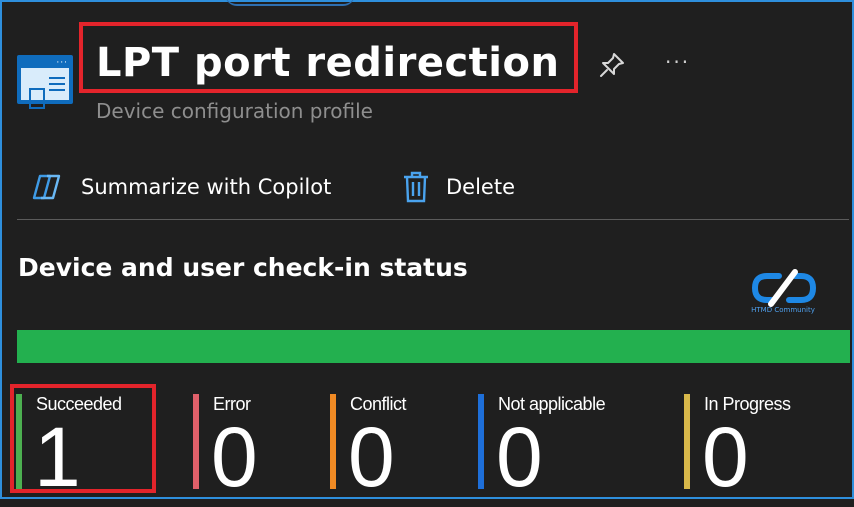 This screenshot has width=854, height=507. What do you see at coordinates (45, 82) in the screenshot?
I see `configuration-profile-icon: ···` at bounding box center [45, 82].